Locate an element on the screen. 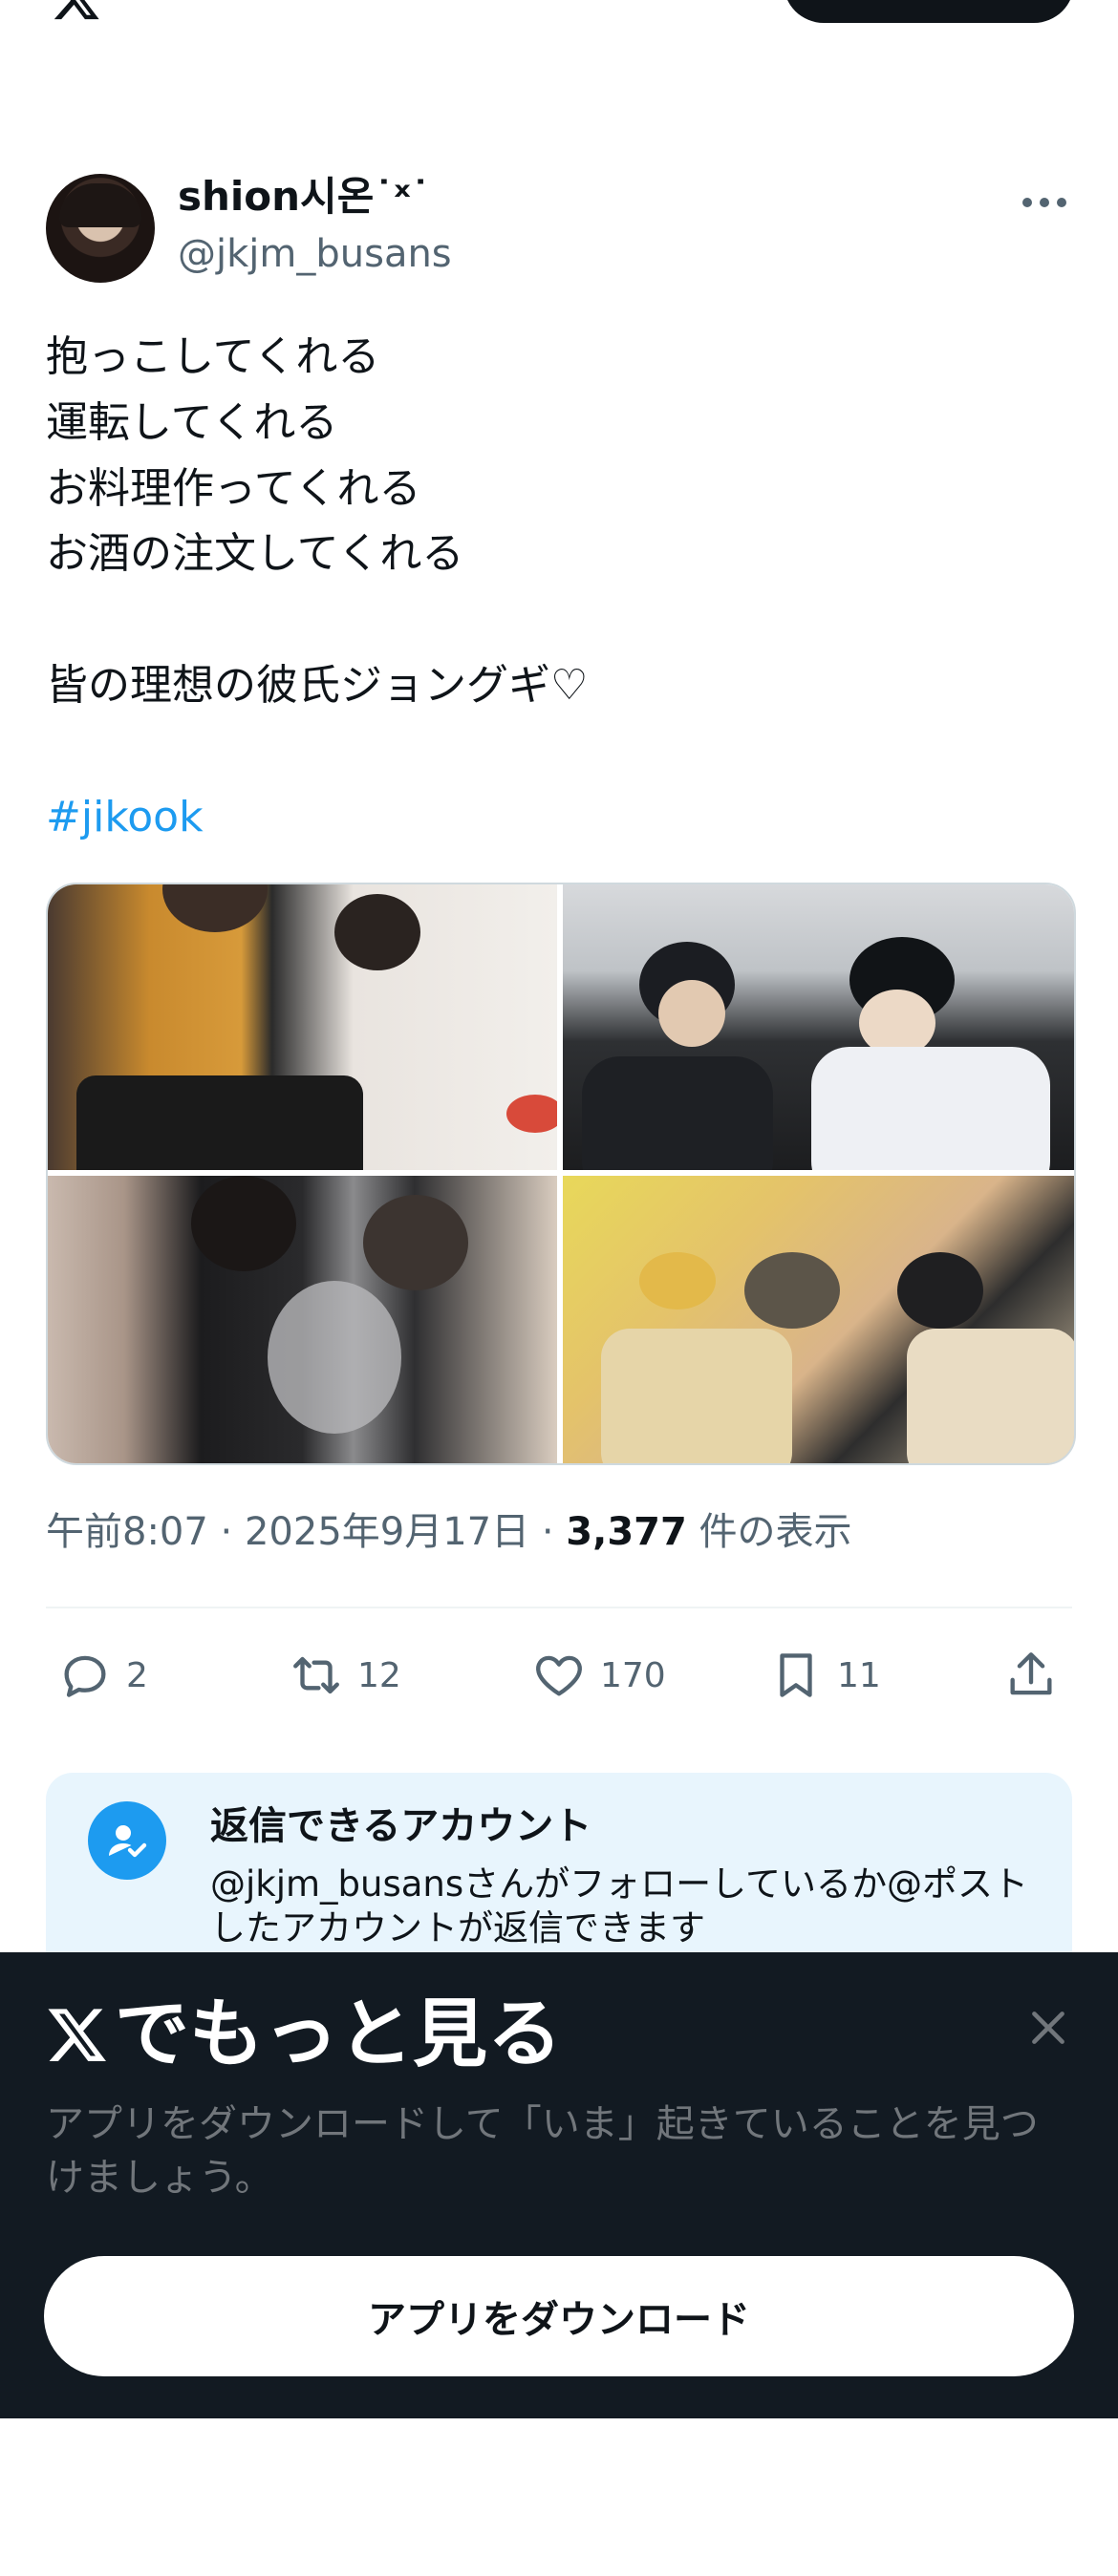 Image resolution: width=1118 pixels, height=2576 pixels. sheet-title: でもっと見る is located at coordinates (304, 2035).